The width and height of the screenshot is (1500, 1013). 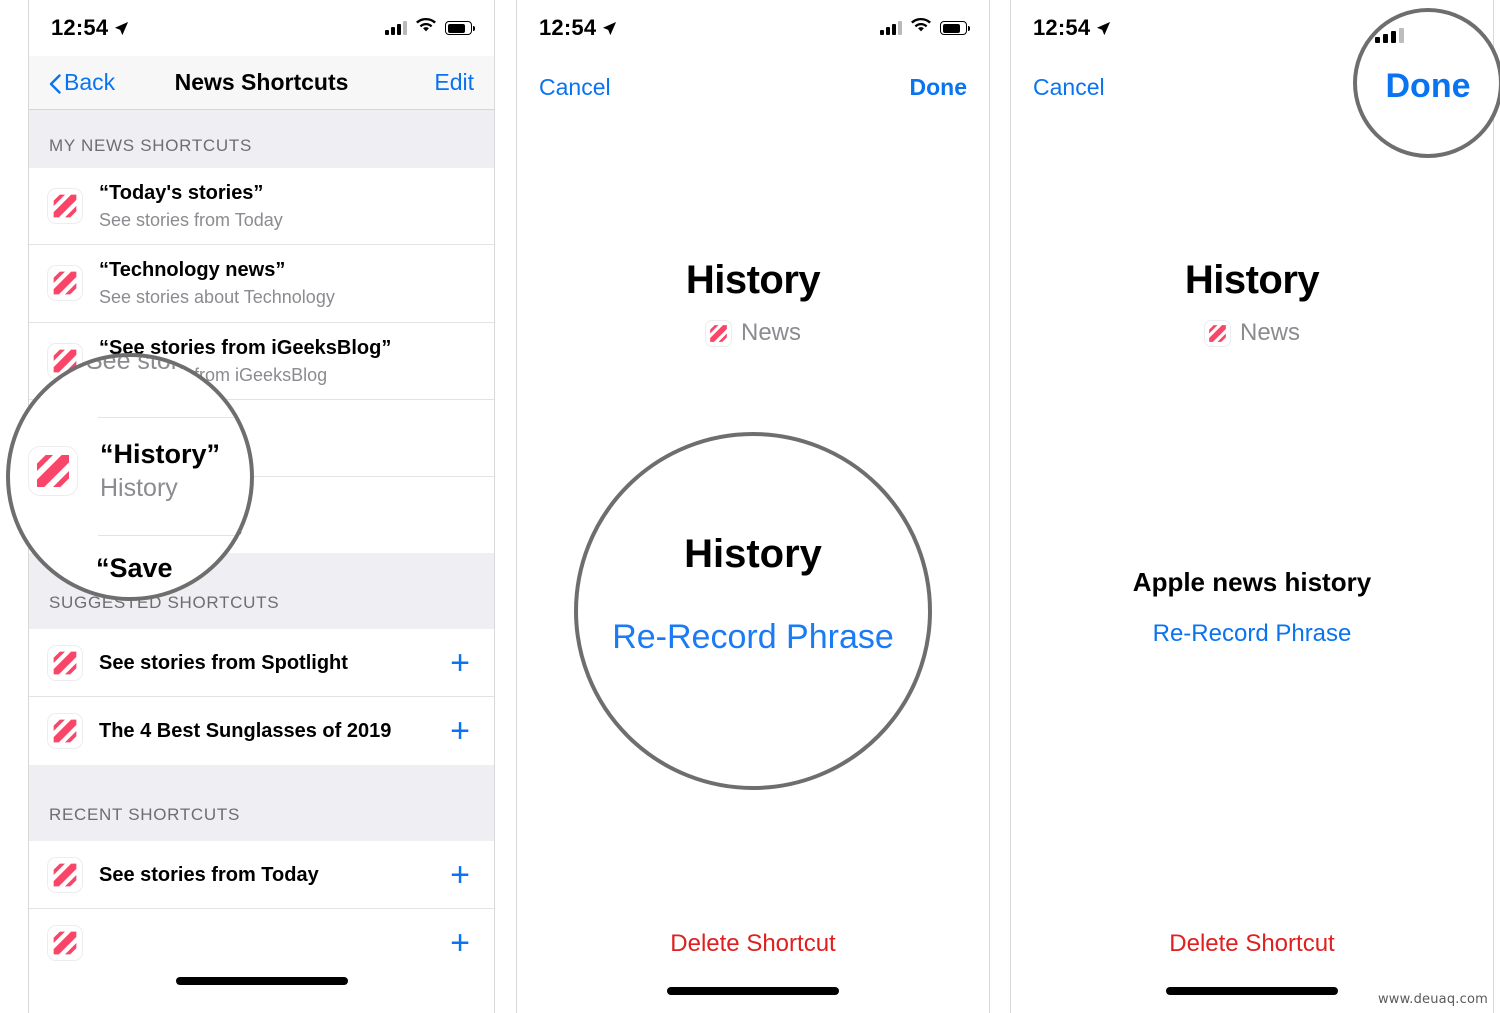 What do you see at coordinates (753, 28) in the screenshot?
I see `status-bar-2: 12:54` at bounding box center [753, 28].